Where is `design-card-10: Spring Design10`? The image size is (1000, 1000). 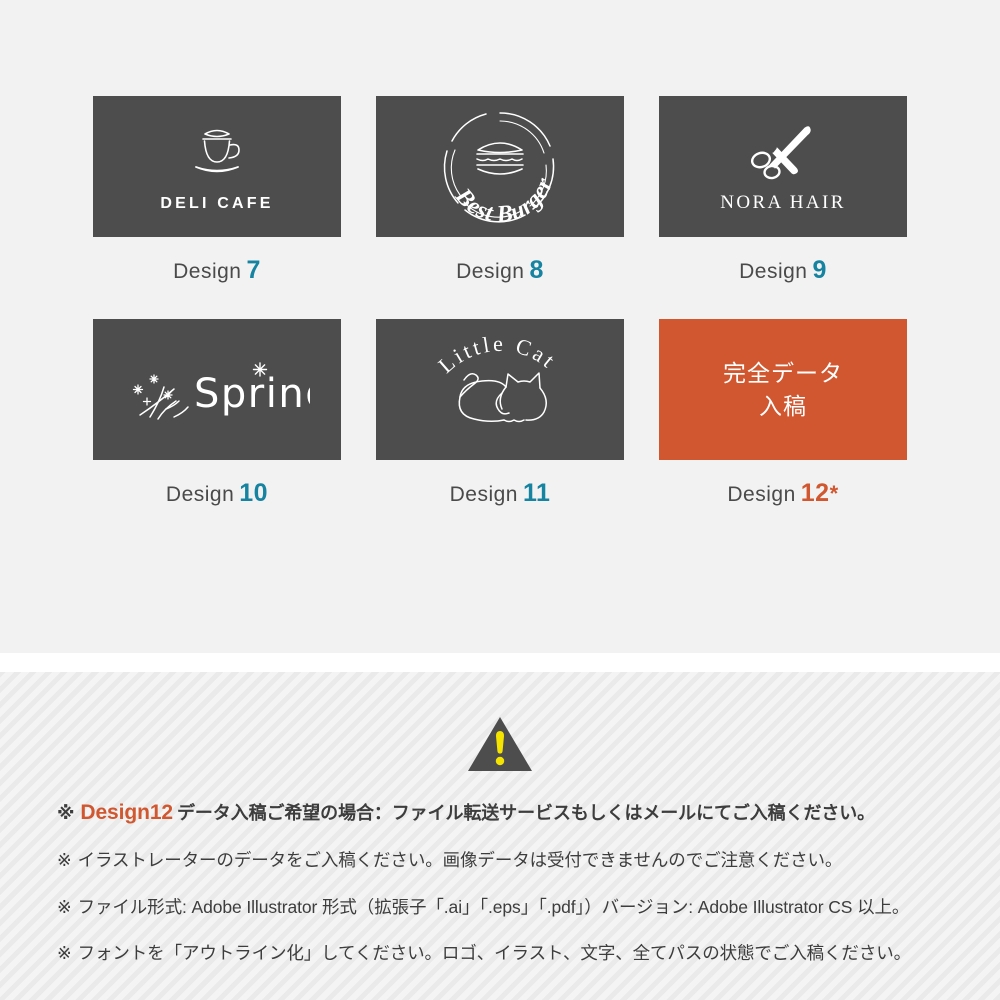
design-card-10: Spring Design10 is located at coordinates (217, 413).